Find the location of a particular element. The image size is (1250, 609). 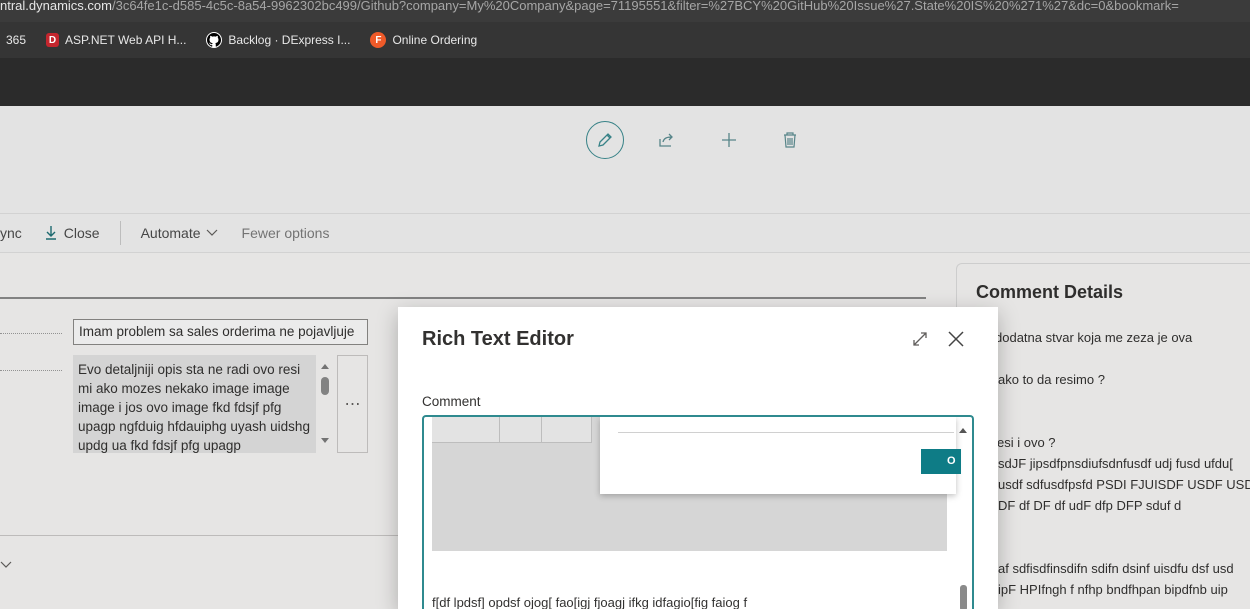

expand-button is located at coordinates (920, 339).